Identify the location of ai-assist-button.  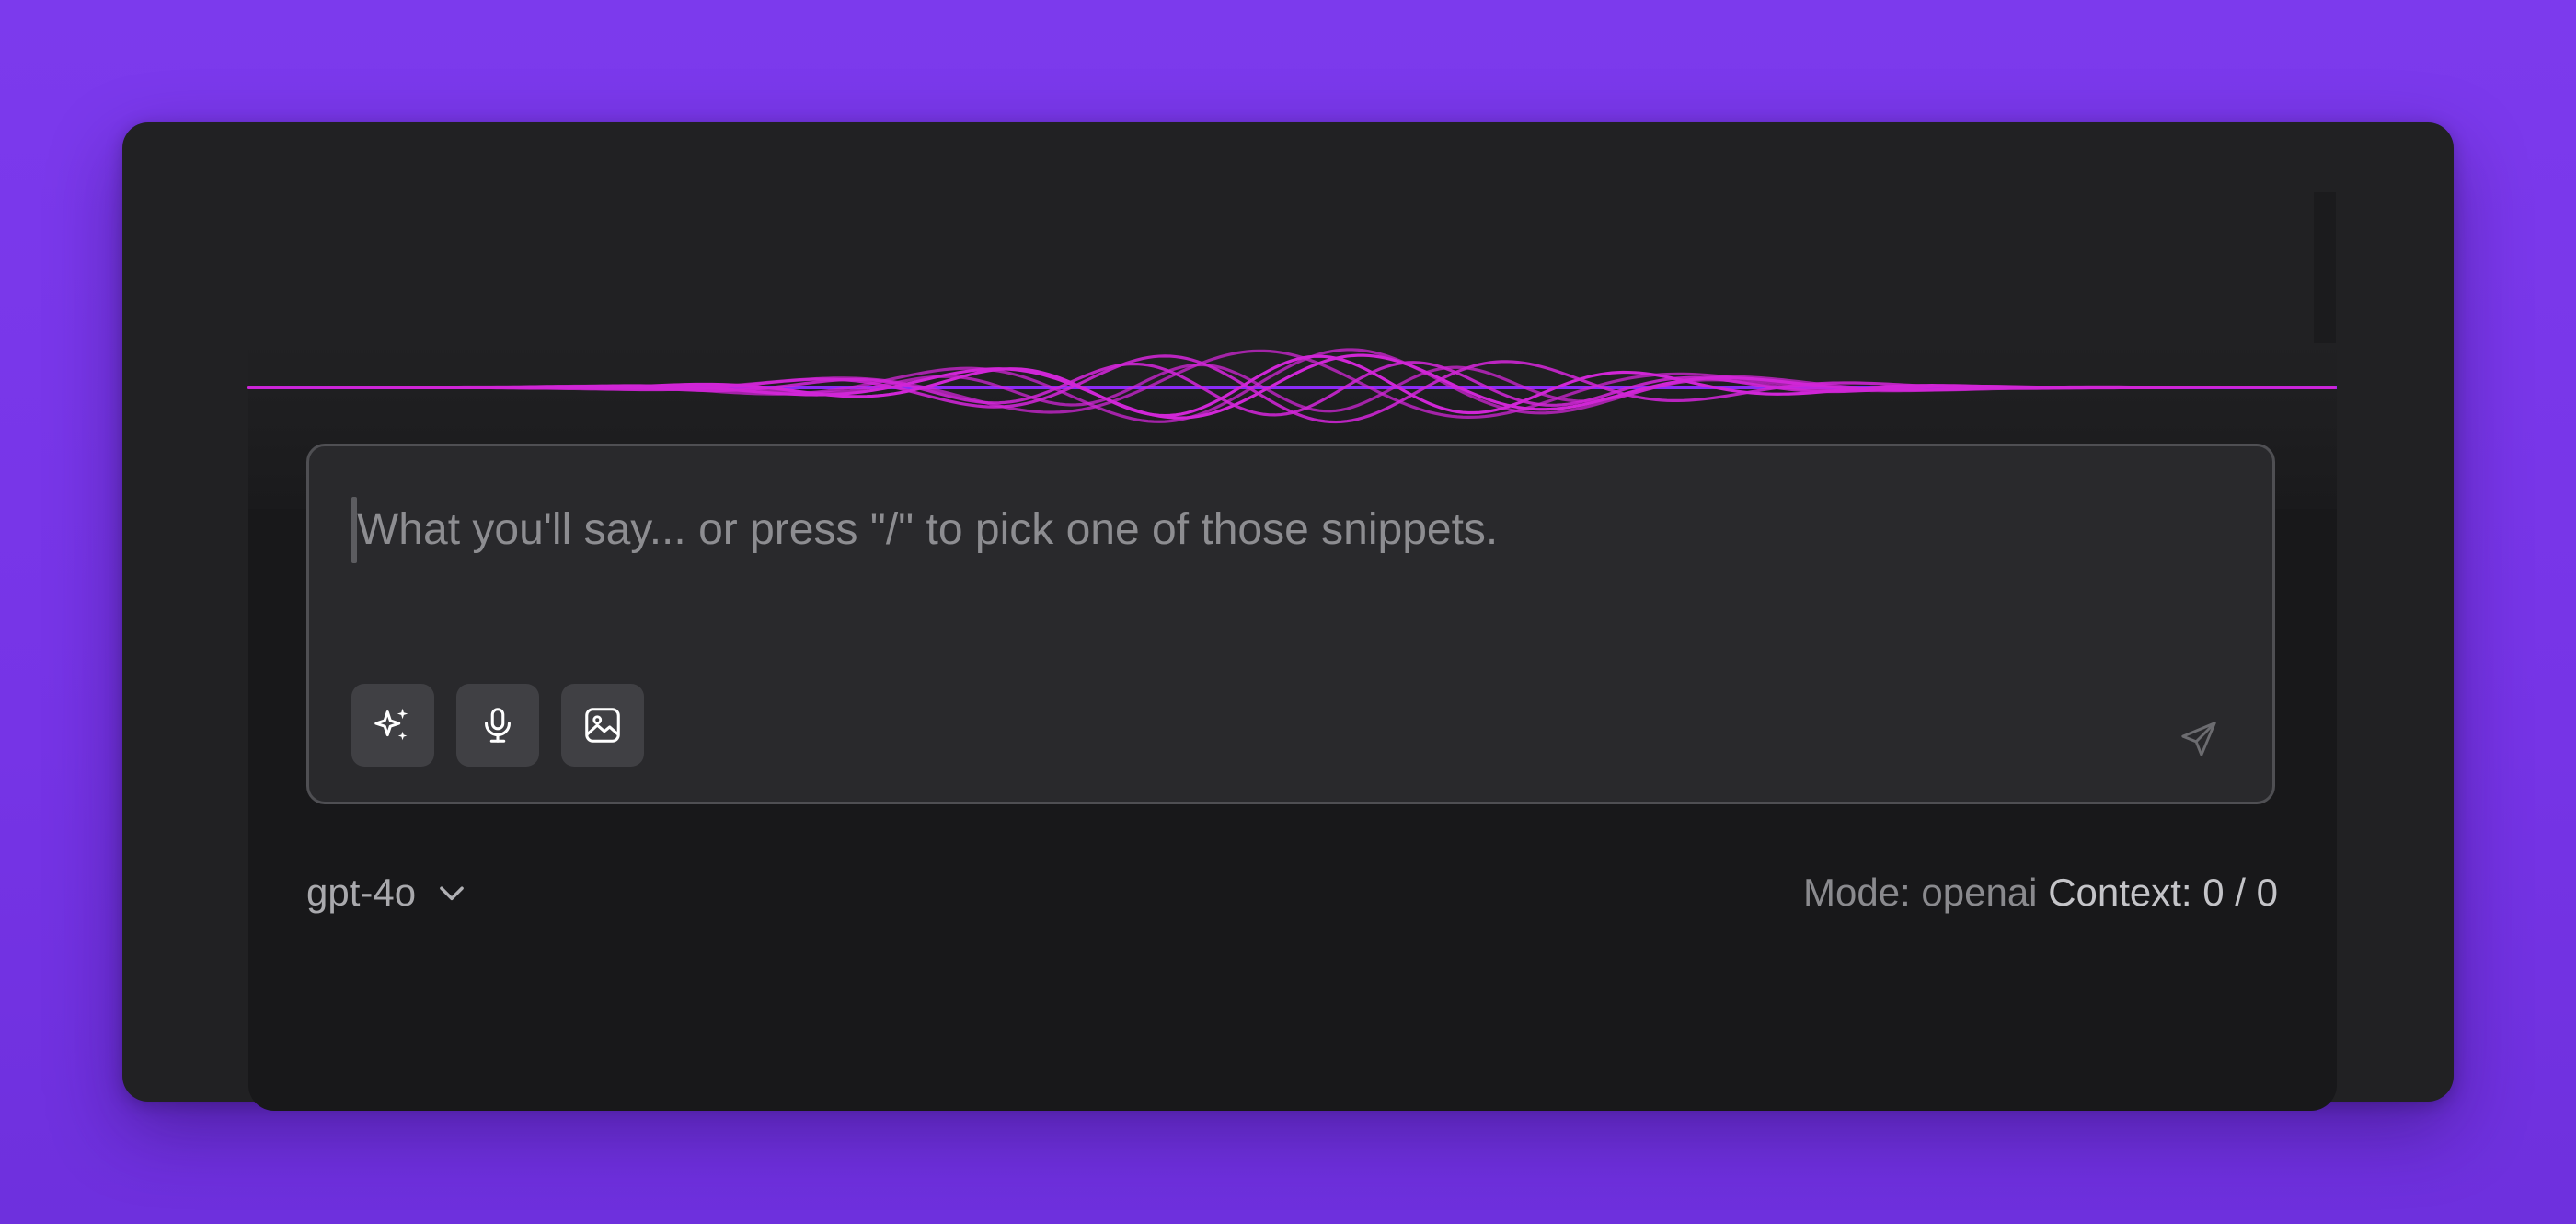
(392, 725).